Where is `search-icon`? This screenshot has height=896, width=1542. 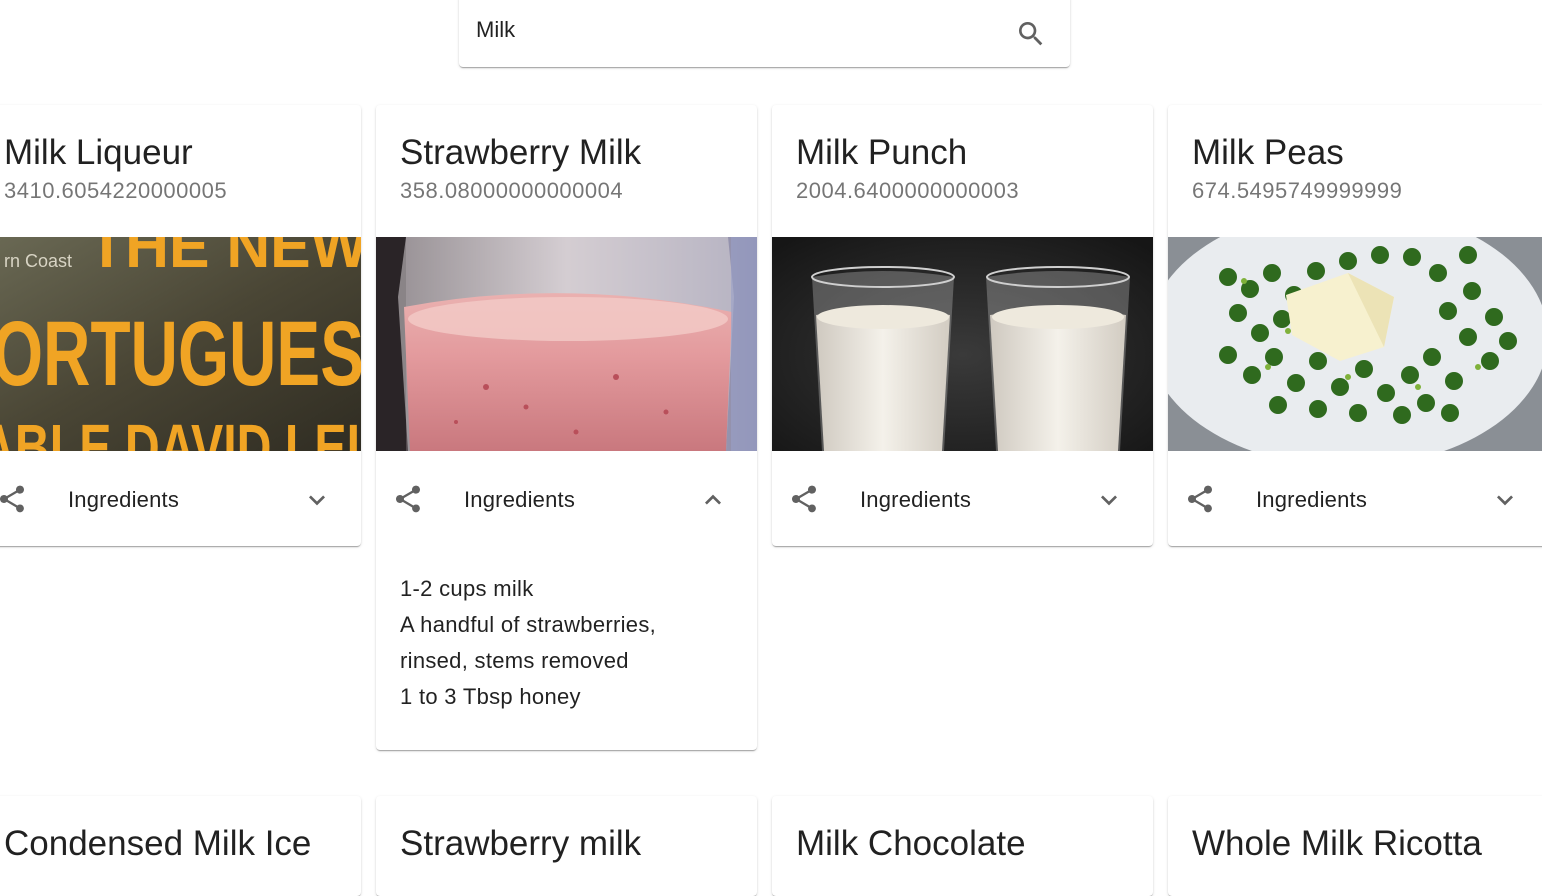 search-icon is located at coordinates (1031, 34).